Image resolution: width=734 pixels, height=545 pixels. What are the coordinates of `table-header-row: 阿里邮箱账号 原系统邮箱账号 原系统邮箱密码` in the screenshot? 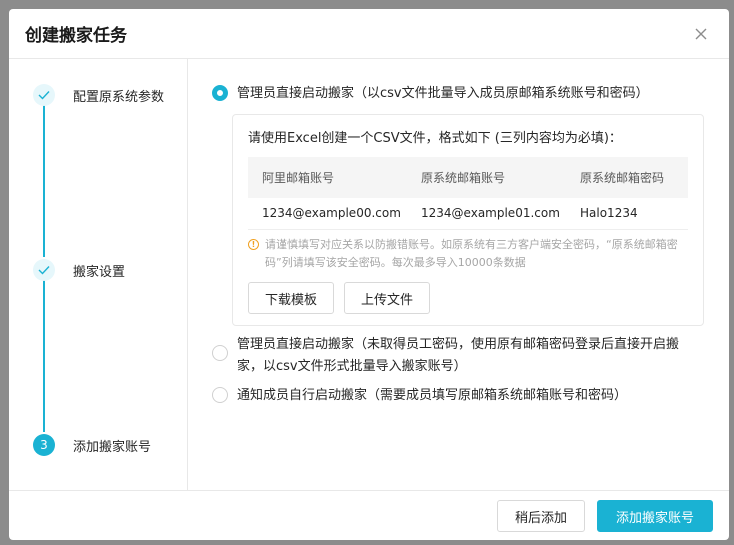 It's located at (468, 177).